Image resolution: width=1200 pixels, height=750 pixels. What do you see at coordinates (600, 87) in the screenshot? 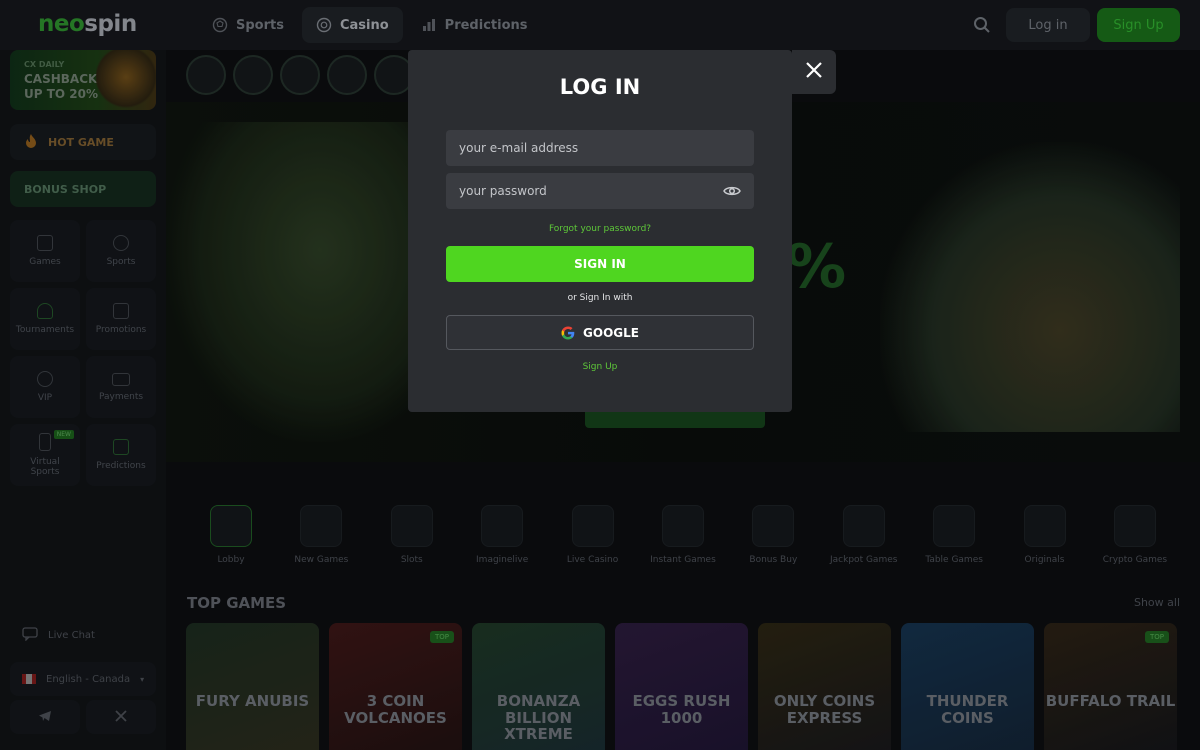
I see `modal-title: LOG IN` at bounding box center [600, 87].